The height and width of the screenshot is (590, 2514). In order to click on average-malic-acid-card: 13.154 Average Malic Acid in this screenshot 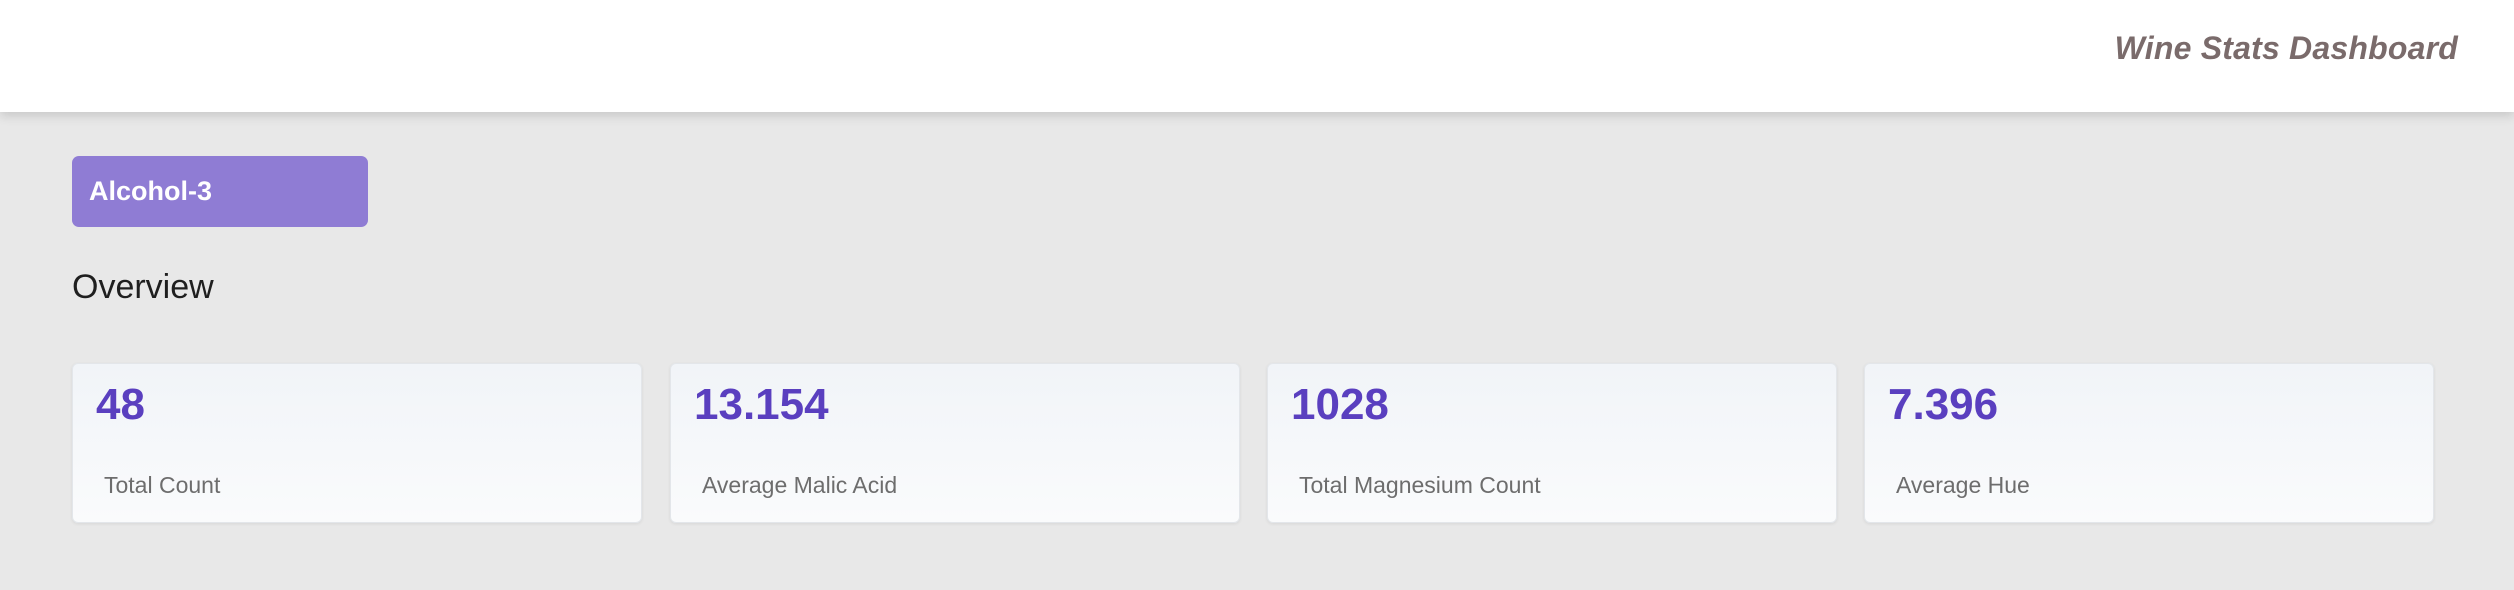, I will do `click(955, 443)`.